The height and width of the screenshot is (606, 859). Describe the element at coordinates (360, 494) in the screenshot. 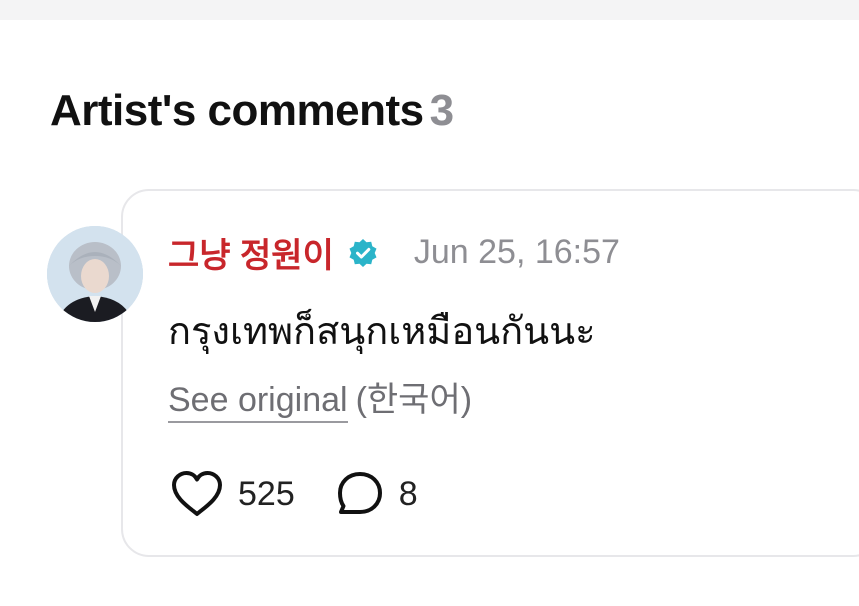

I see `comment-bubble-icon` at that location.